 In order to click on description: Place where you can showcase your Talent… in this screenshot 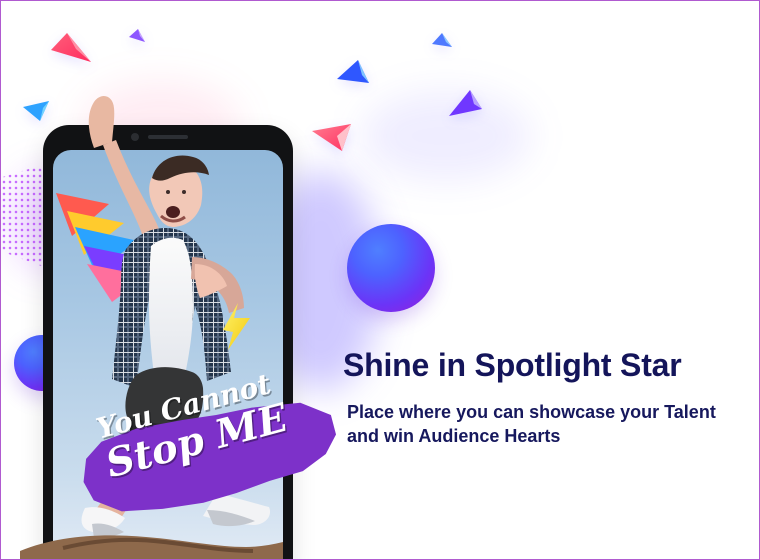, I will do `click(531, 424)`.